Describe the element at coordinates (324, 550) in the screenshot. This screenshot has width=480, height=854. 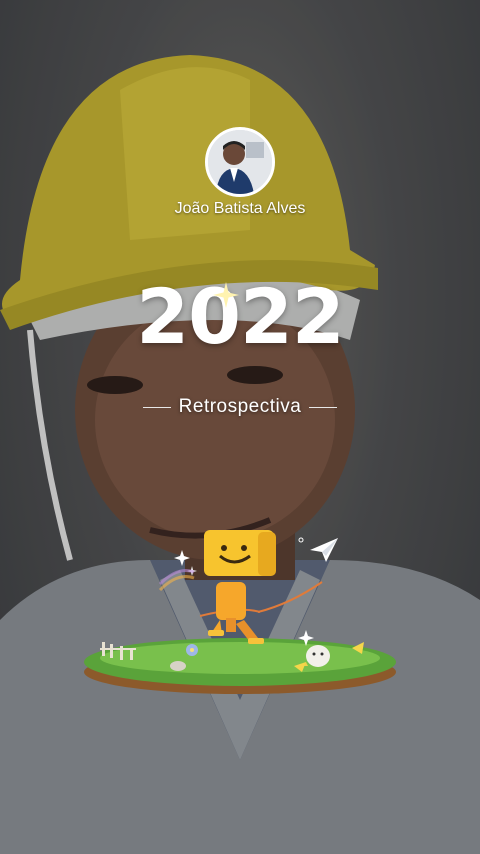
I see `paper-plane-icon` at that location.